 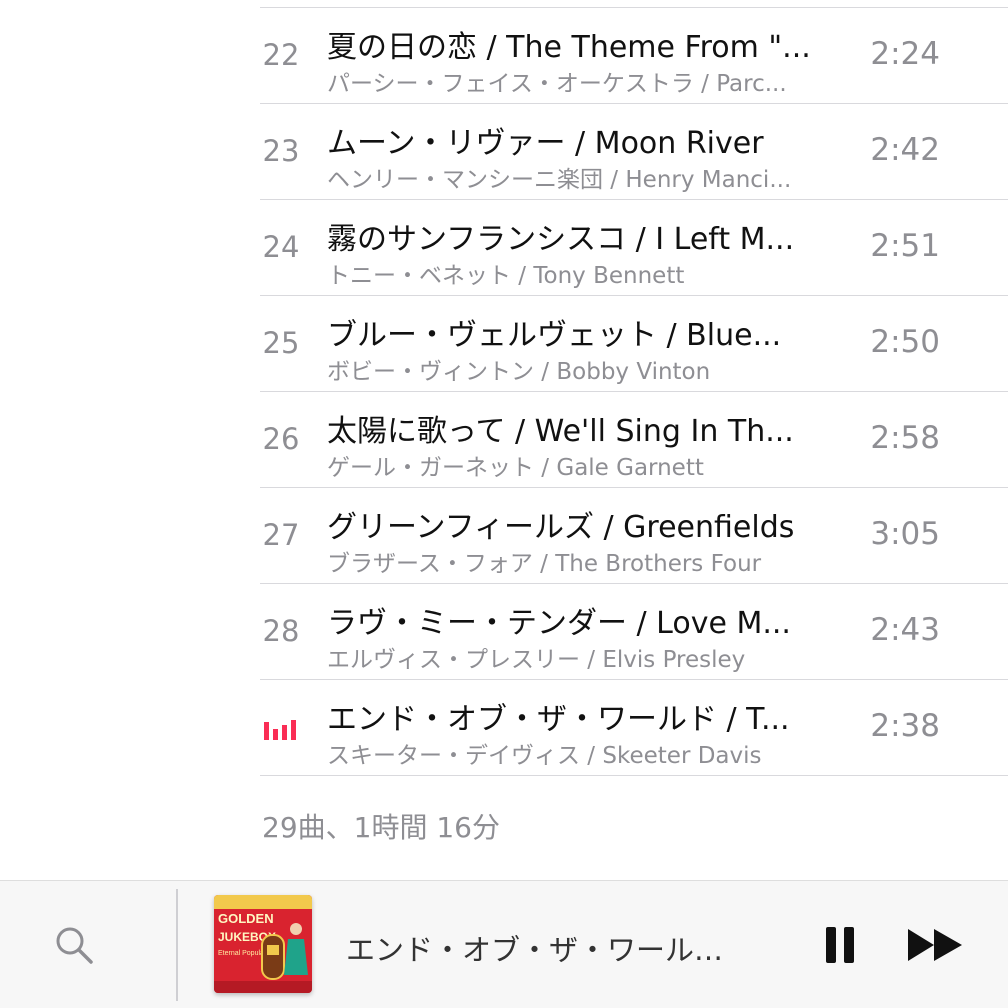 What do you see at coordinates (905, 342) in the screenshot?
I see `track-duration: 2:50` at bounding box center [905, 342].